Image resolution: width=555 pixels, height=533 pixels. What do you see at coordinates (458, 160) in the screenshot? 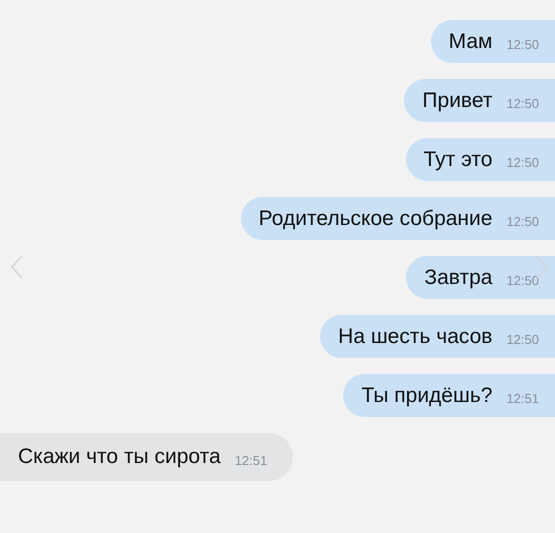
I see `message-text: Тут это` at bounding box center [458, 160].